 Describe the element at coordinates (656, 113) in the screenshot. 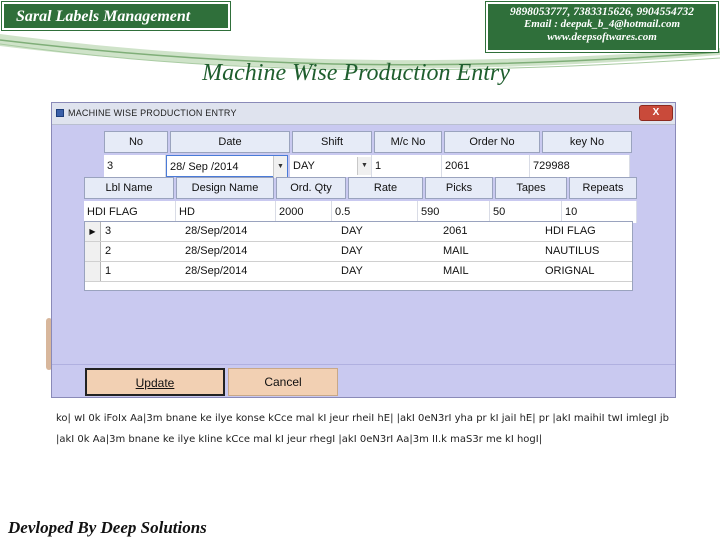

I see `close-button: X` at that location.